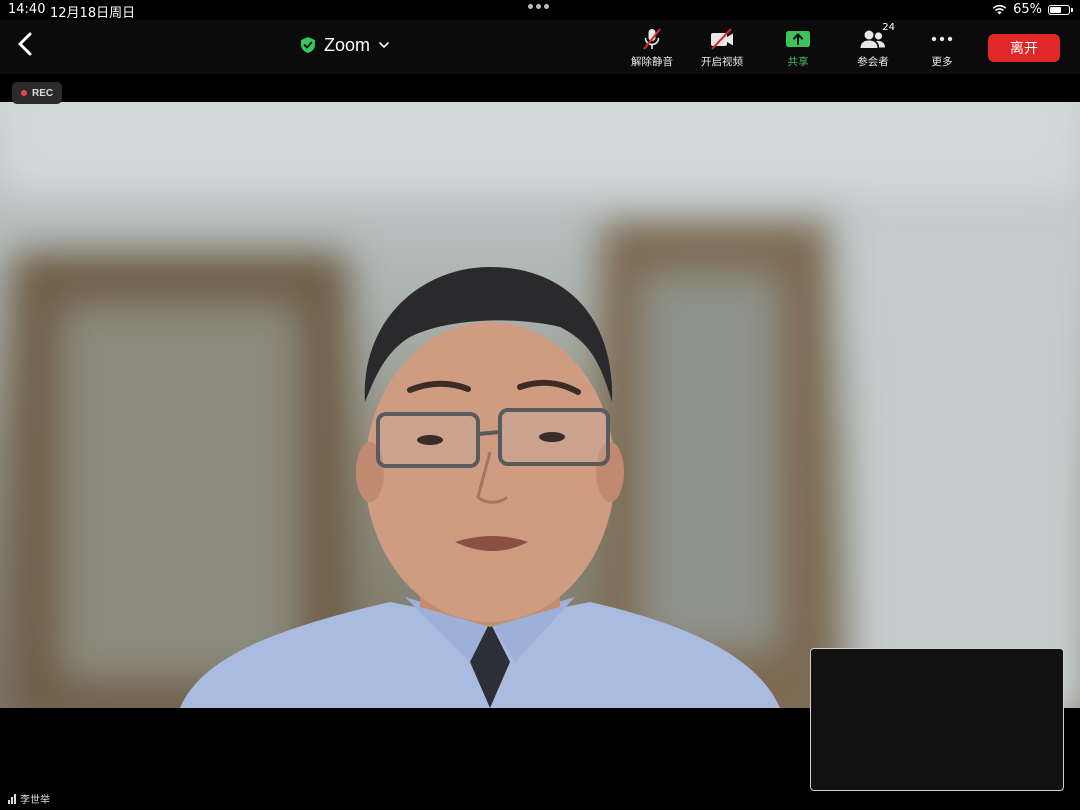  I want to click on back-chevron-icon, so click(25, 44).